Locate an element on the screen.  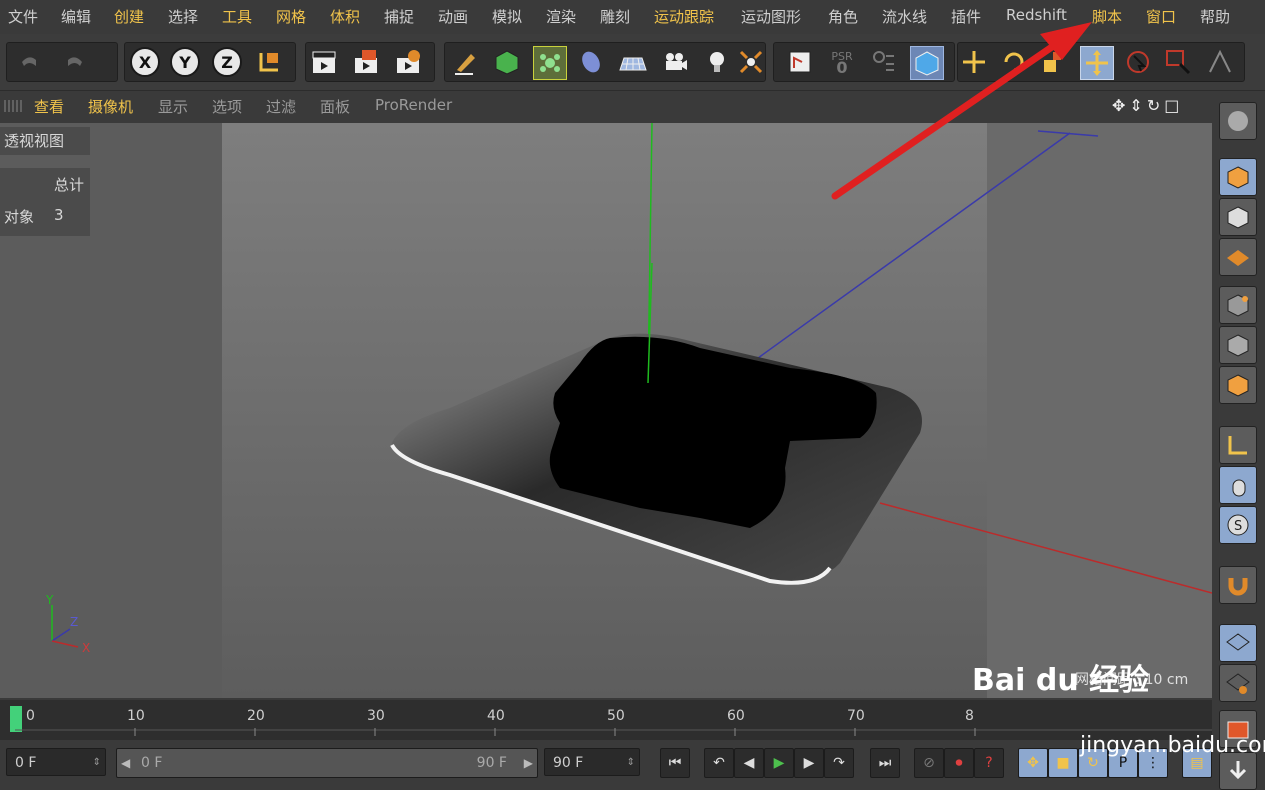
axis-mode-icon is located at coordinates (1238, 445).